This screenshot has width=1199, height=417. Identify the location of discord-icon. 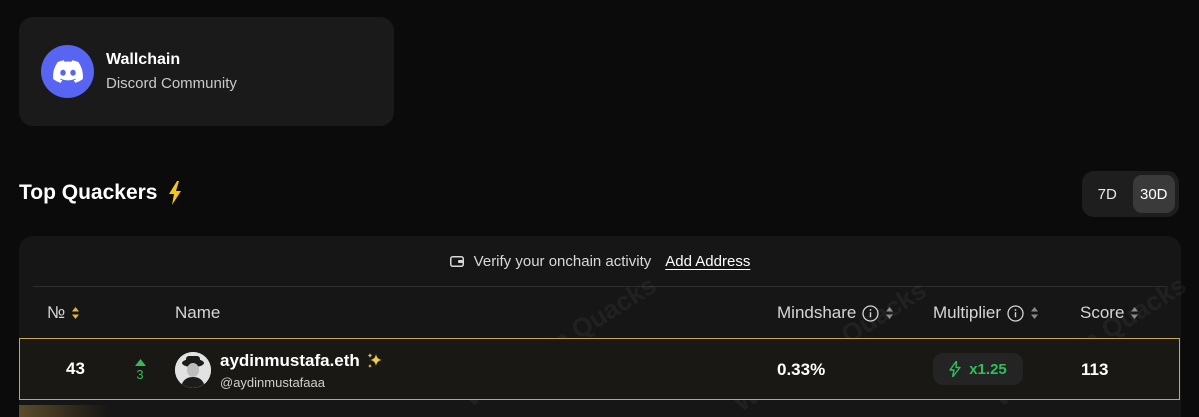
(67, 71).